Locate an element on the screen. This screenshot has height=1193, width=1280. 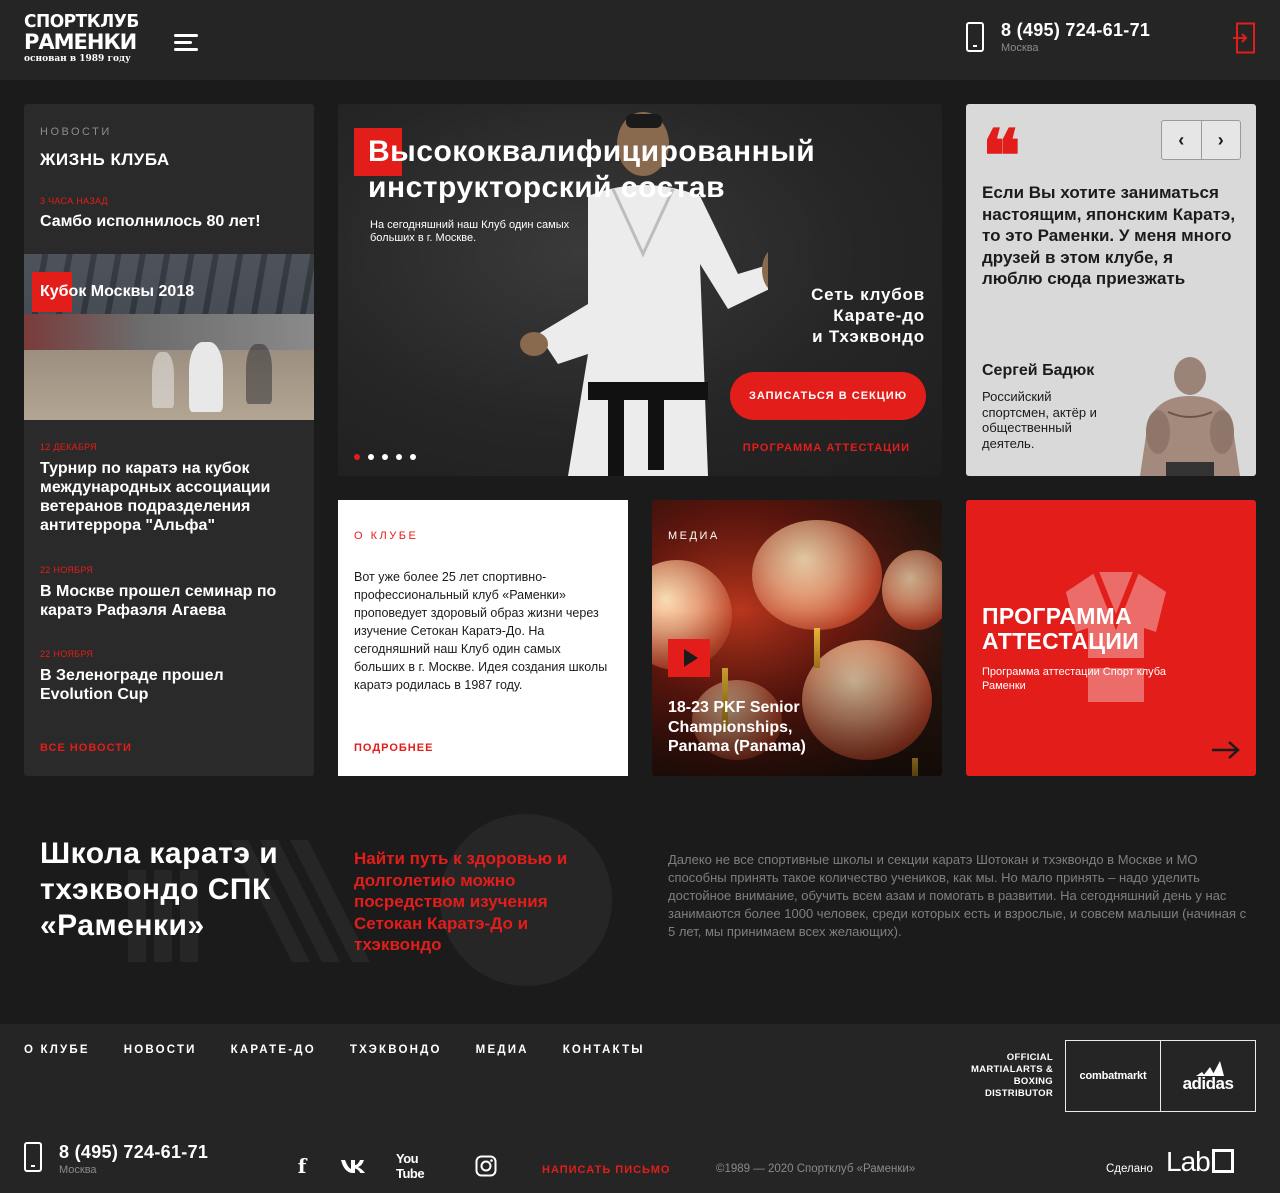
all-news-link: ВСЕ НОВОСТИ is located at coordinates (86, 748).